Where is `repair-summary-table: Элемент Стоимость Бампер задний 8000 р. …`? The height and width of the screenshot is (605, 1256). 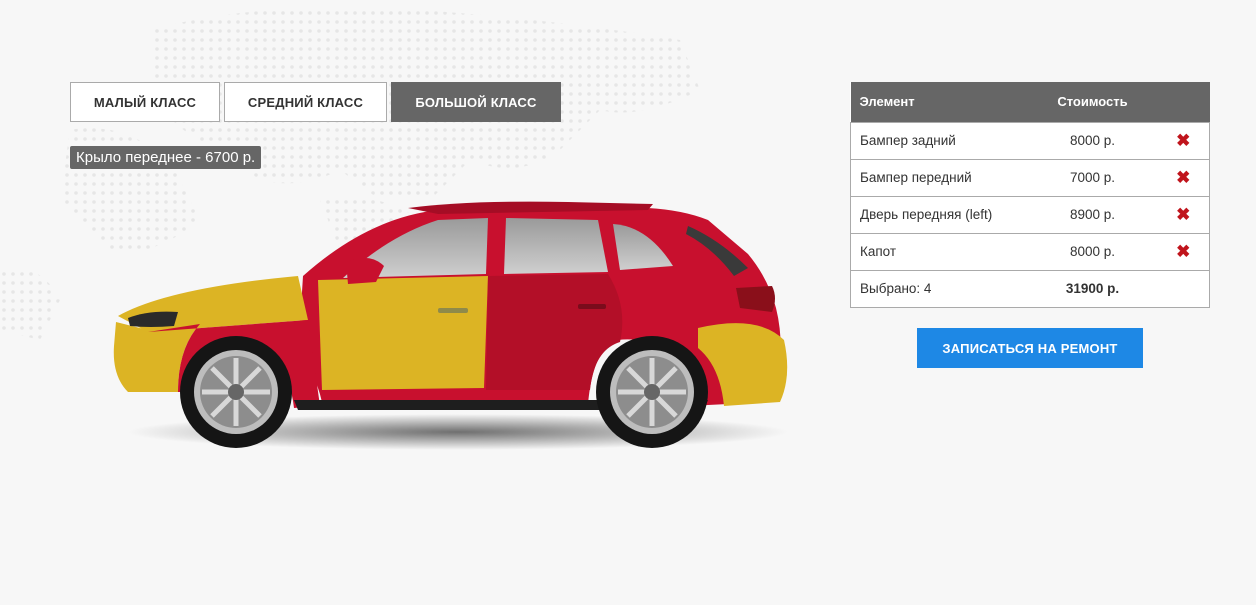 repair-summary-table: Элемент Стоимость Бампер задний 8000 р. … is located at coordinates (1030, 195).